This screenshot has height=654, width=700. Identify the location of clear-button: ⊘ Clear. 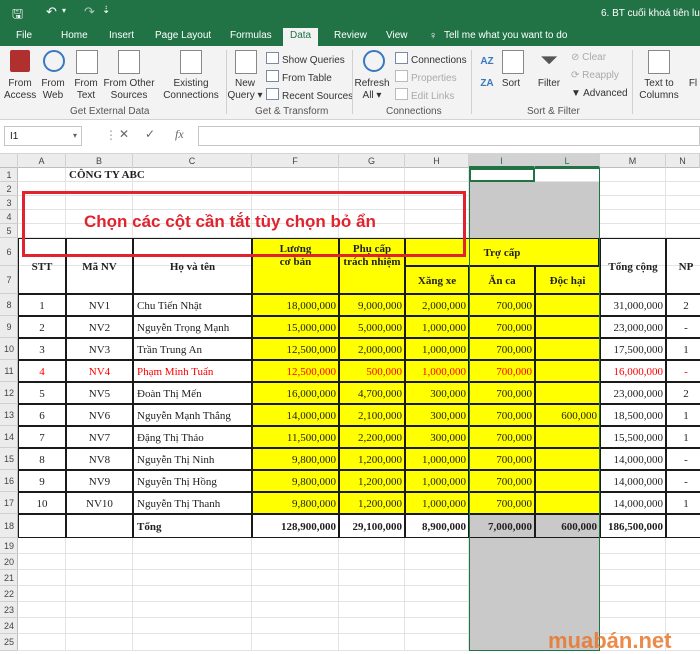
(588, 57).